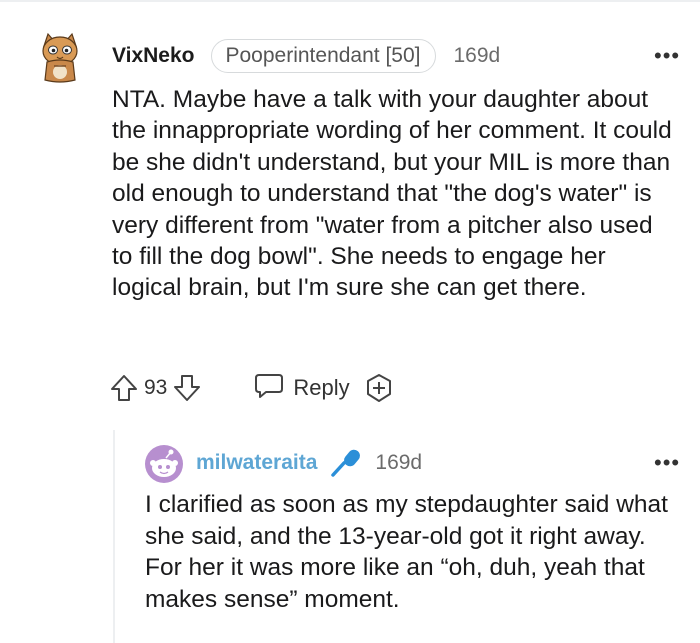 The width and height of the screenshot is (700, 643). I want to click on comment-header: VixNeko Pooperintendant [50] 169d, so click(306, 56).